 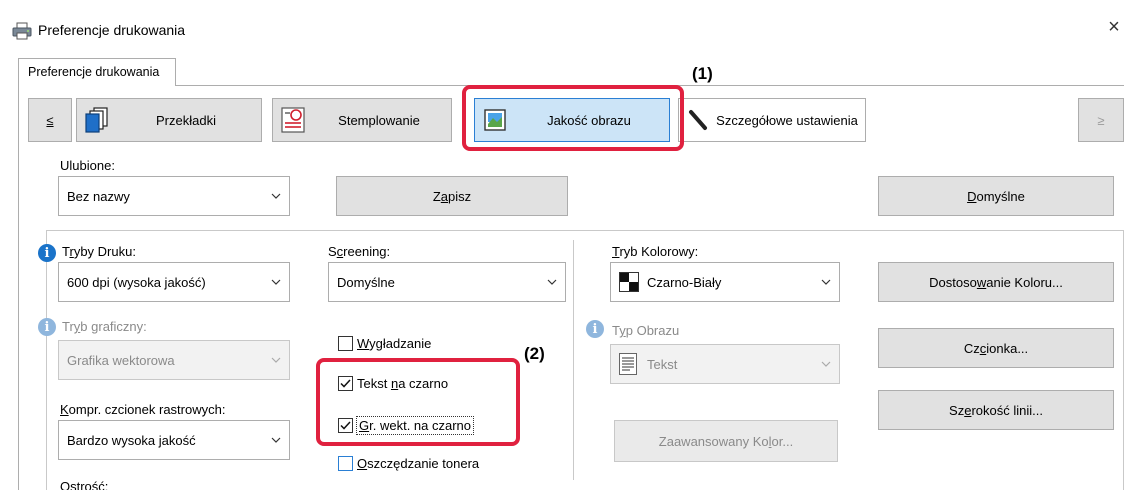 What do you see at coordinates (713, 441) in the screenshot?
I see `label-part: Zaawansowany Ko` at bounding box center [713, 441].